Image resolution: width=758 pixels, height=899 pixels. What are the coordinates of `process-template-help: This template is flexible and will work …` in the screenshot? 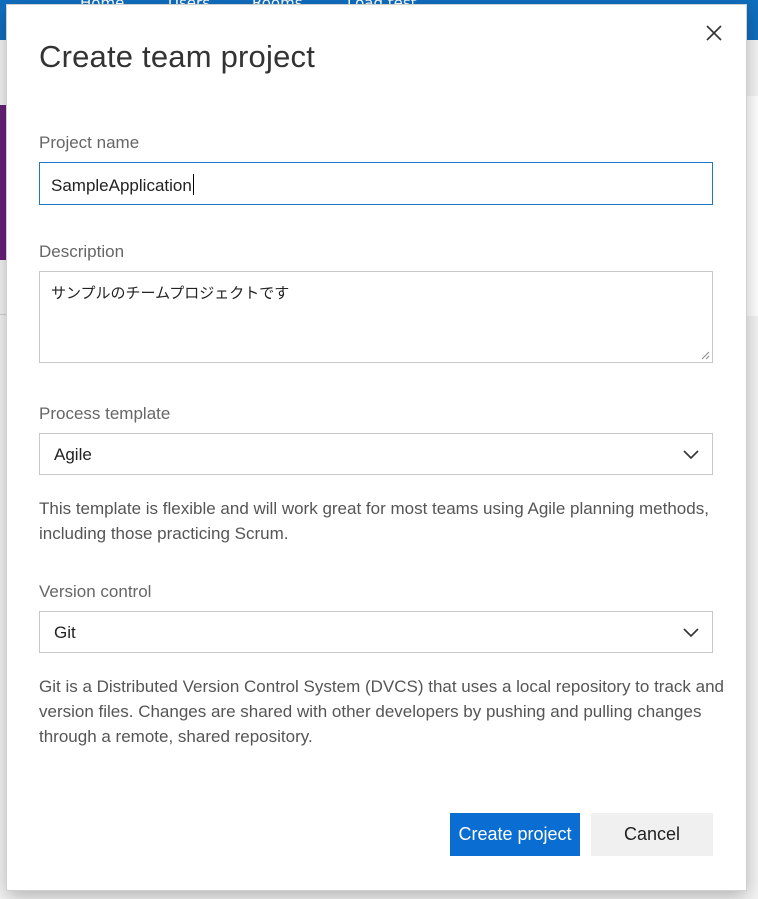 It's located at (374, 521).